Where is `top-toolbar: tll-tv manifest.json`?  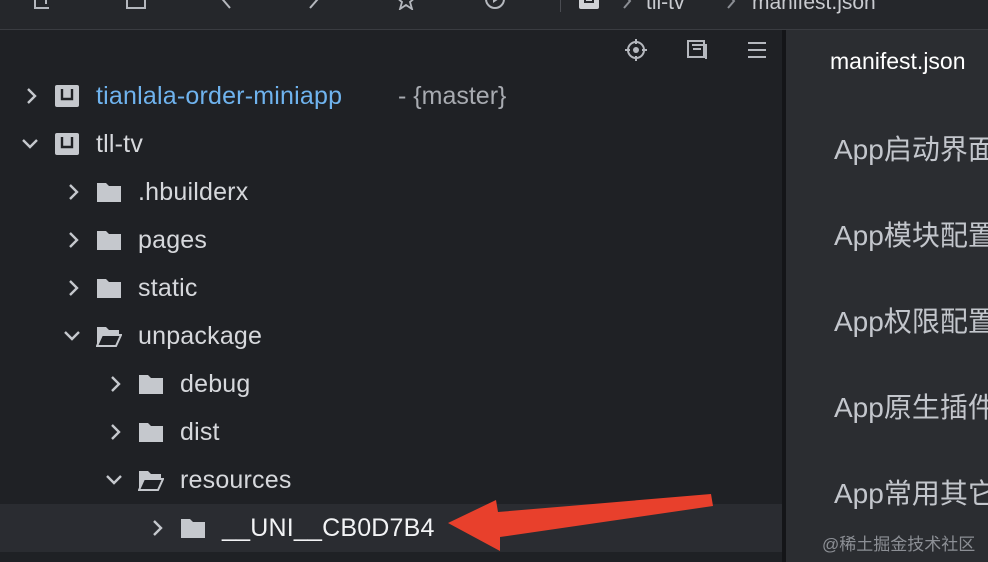
top-toolbar: tll-tv manifest.json is located at coordinates (494, 15).